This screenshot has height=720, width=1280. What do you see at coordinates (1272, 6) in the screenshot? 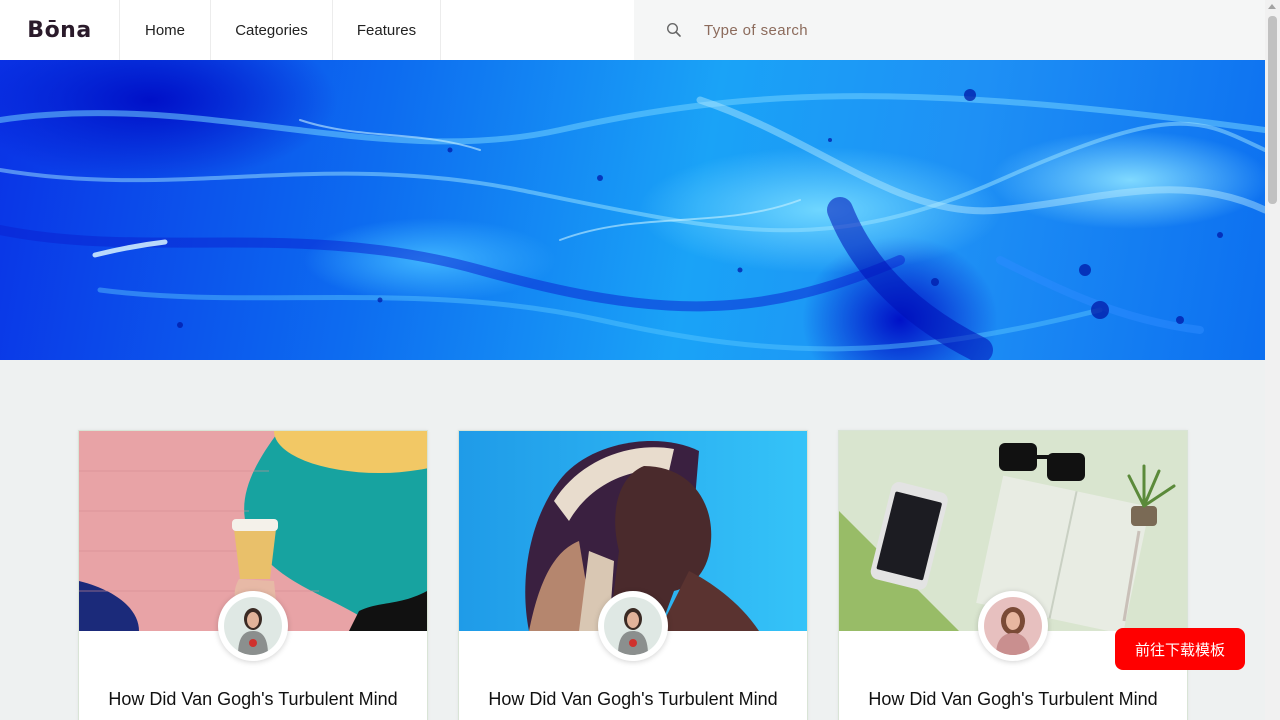
I see `scroll-up-arrow-icon` at bounding box center [1272, 6].